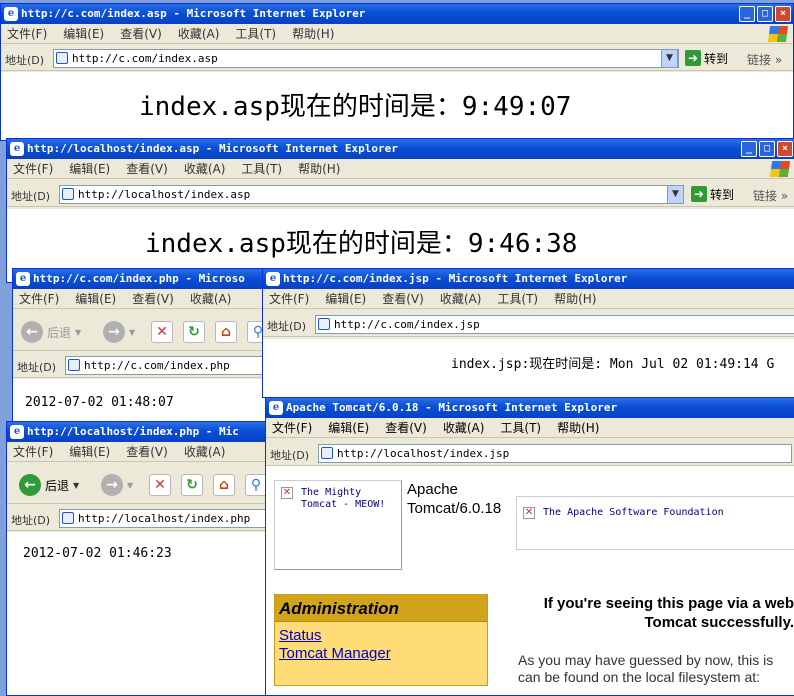 This screenshot has width=794, height=696. Describe the element at coordinates (778, 34) in the screenshot. I see `windows-logo-icon` at that location.